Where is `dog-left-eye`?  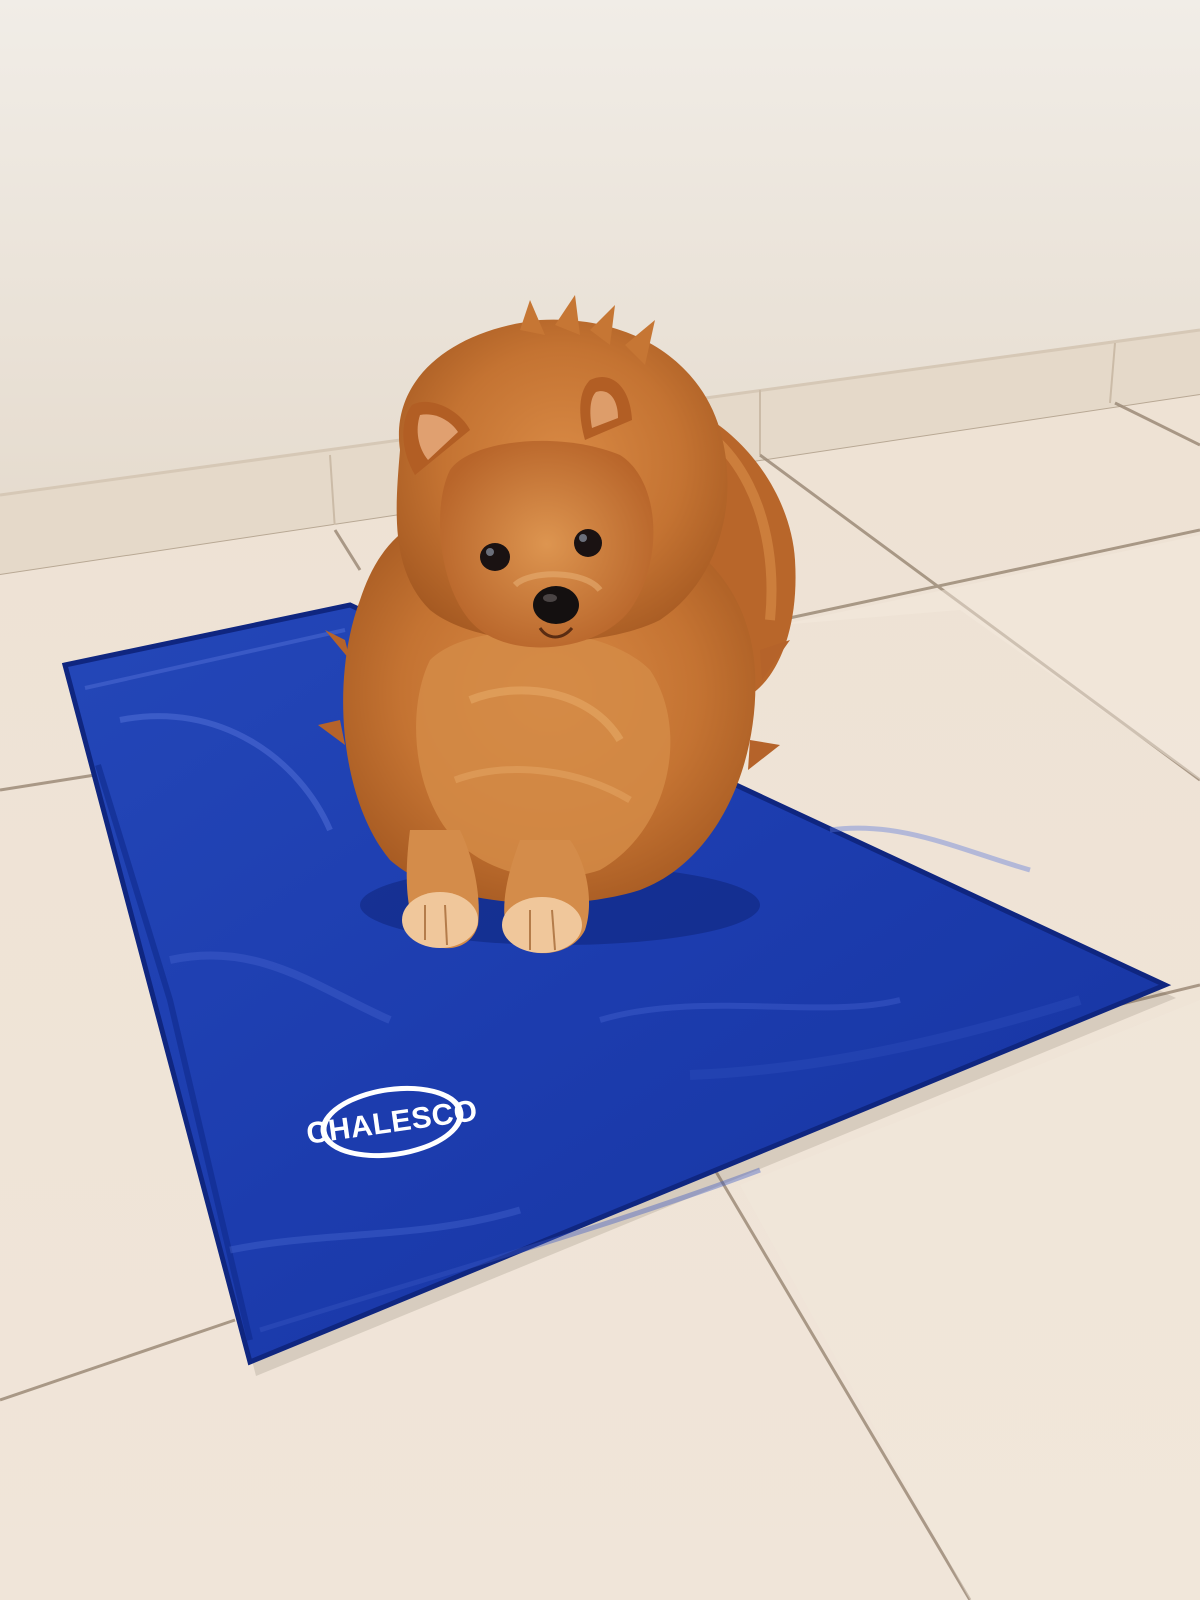
dog-left-eye is located at coordinates (495, 557).